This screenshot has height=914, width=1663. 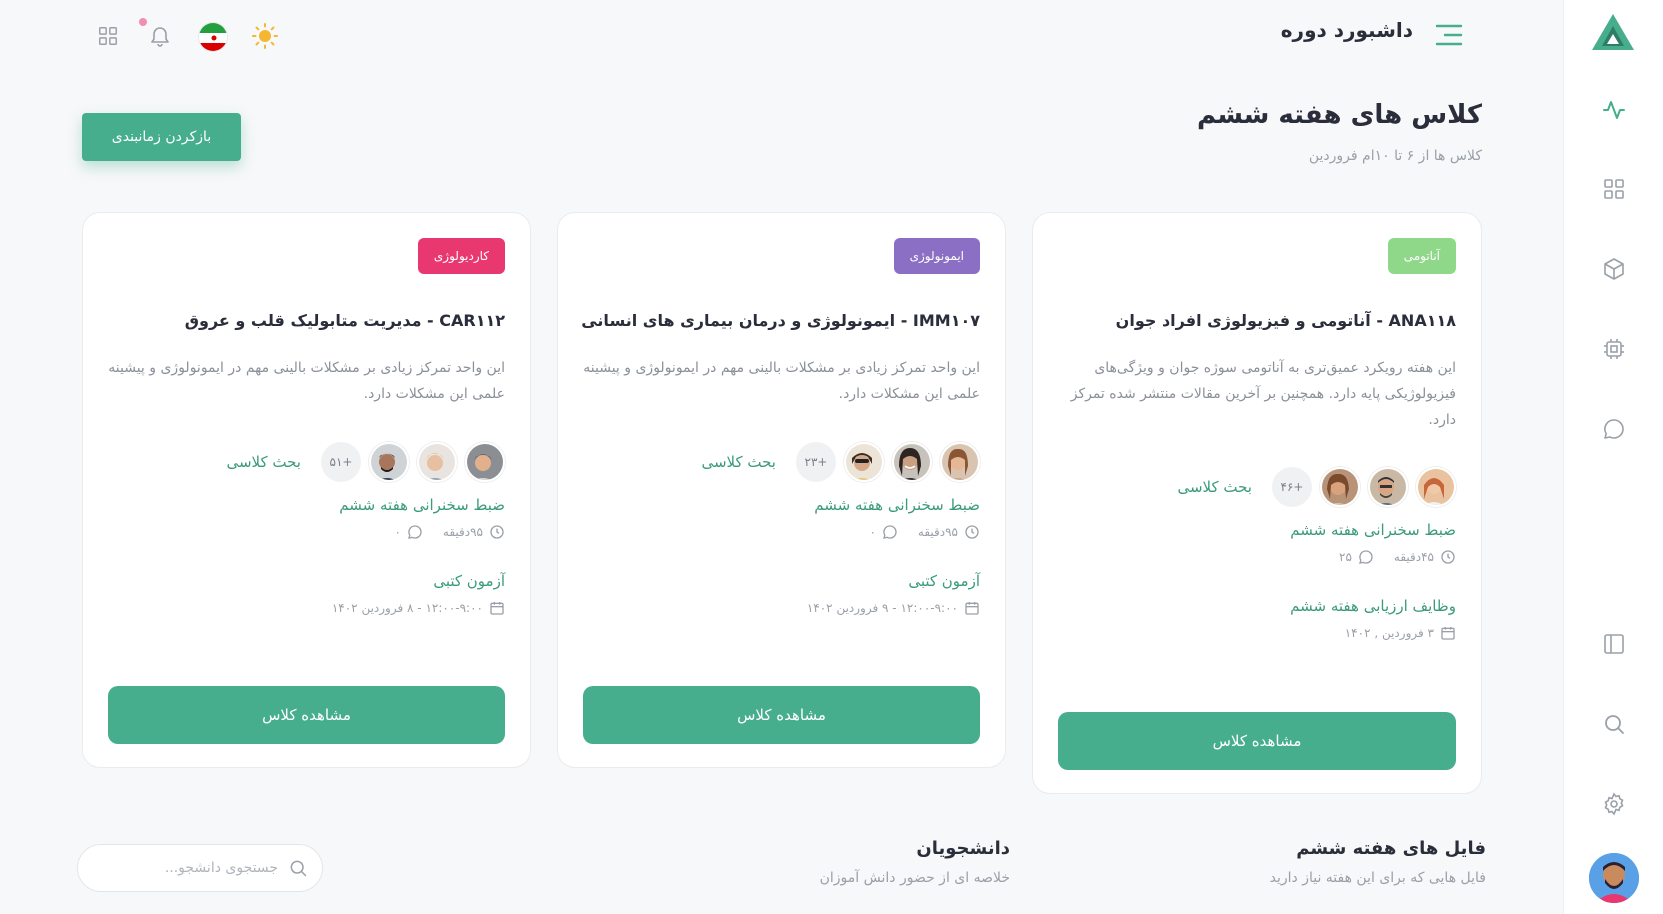 What do you see at coordinates (1614, 269) in the screenshot?
I see `box-icon` at bounding box center [1614, 269].